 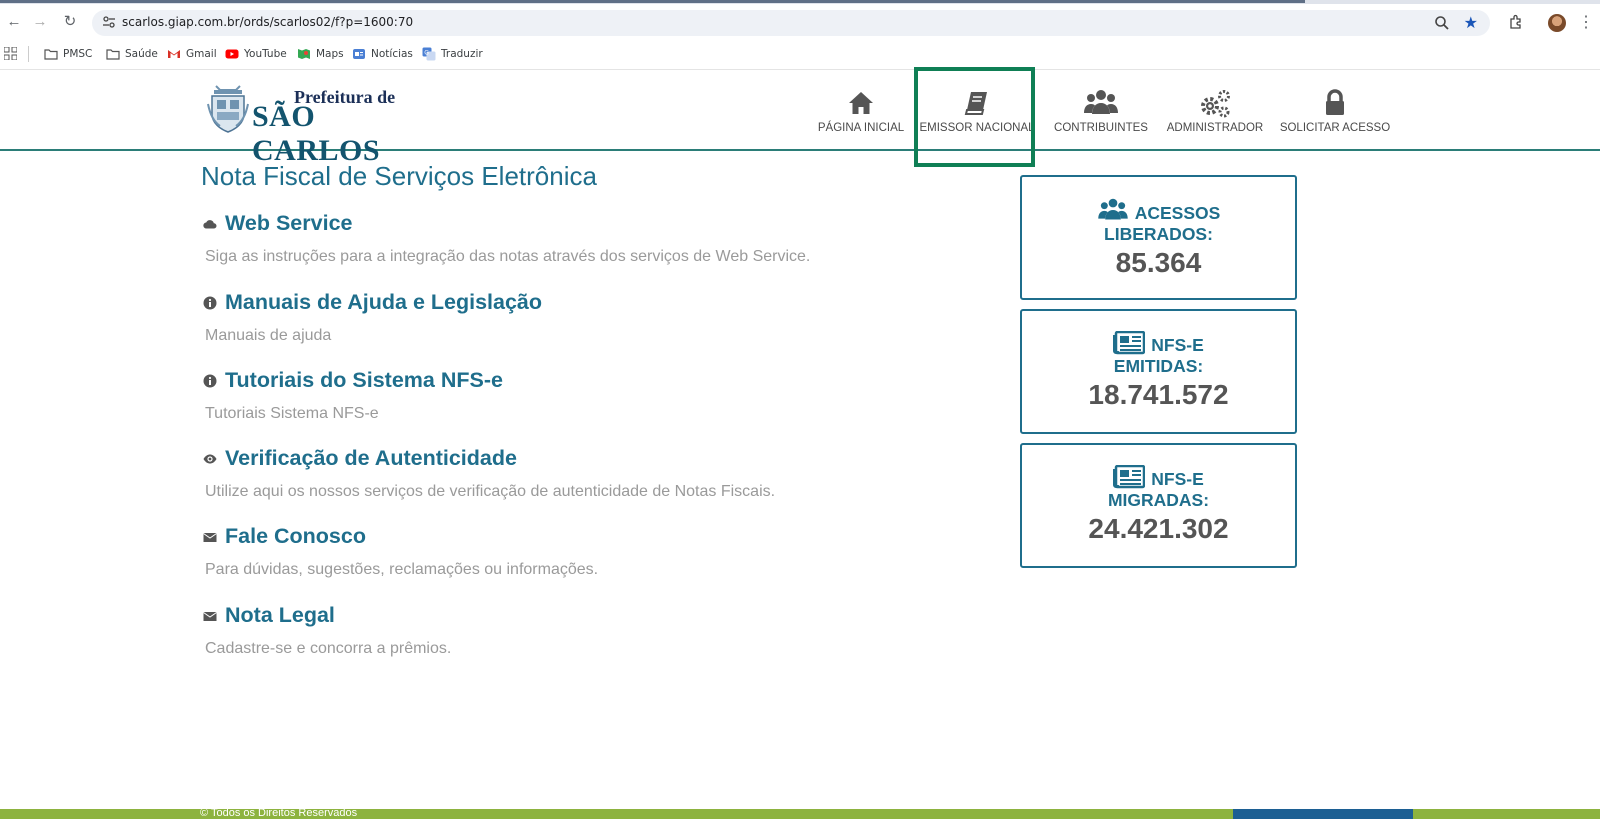 I want to click on bookmark-label: Saúde, so click(x=141, y=54).